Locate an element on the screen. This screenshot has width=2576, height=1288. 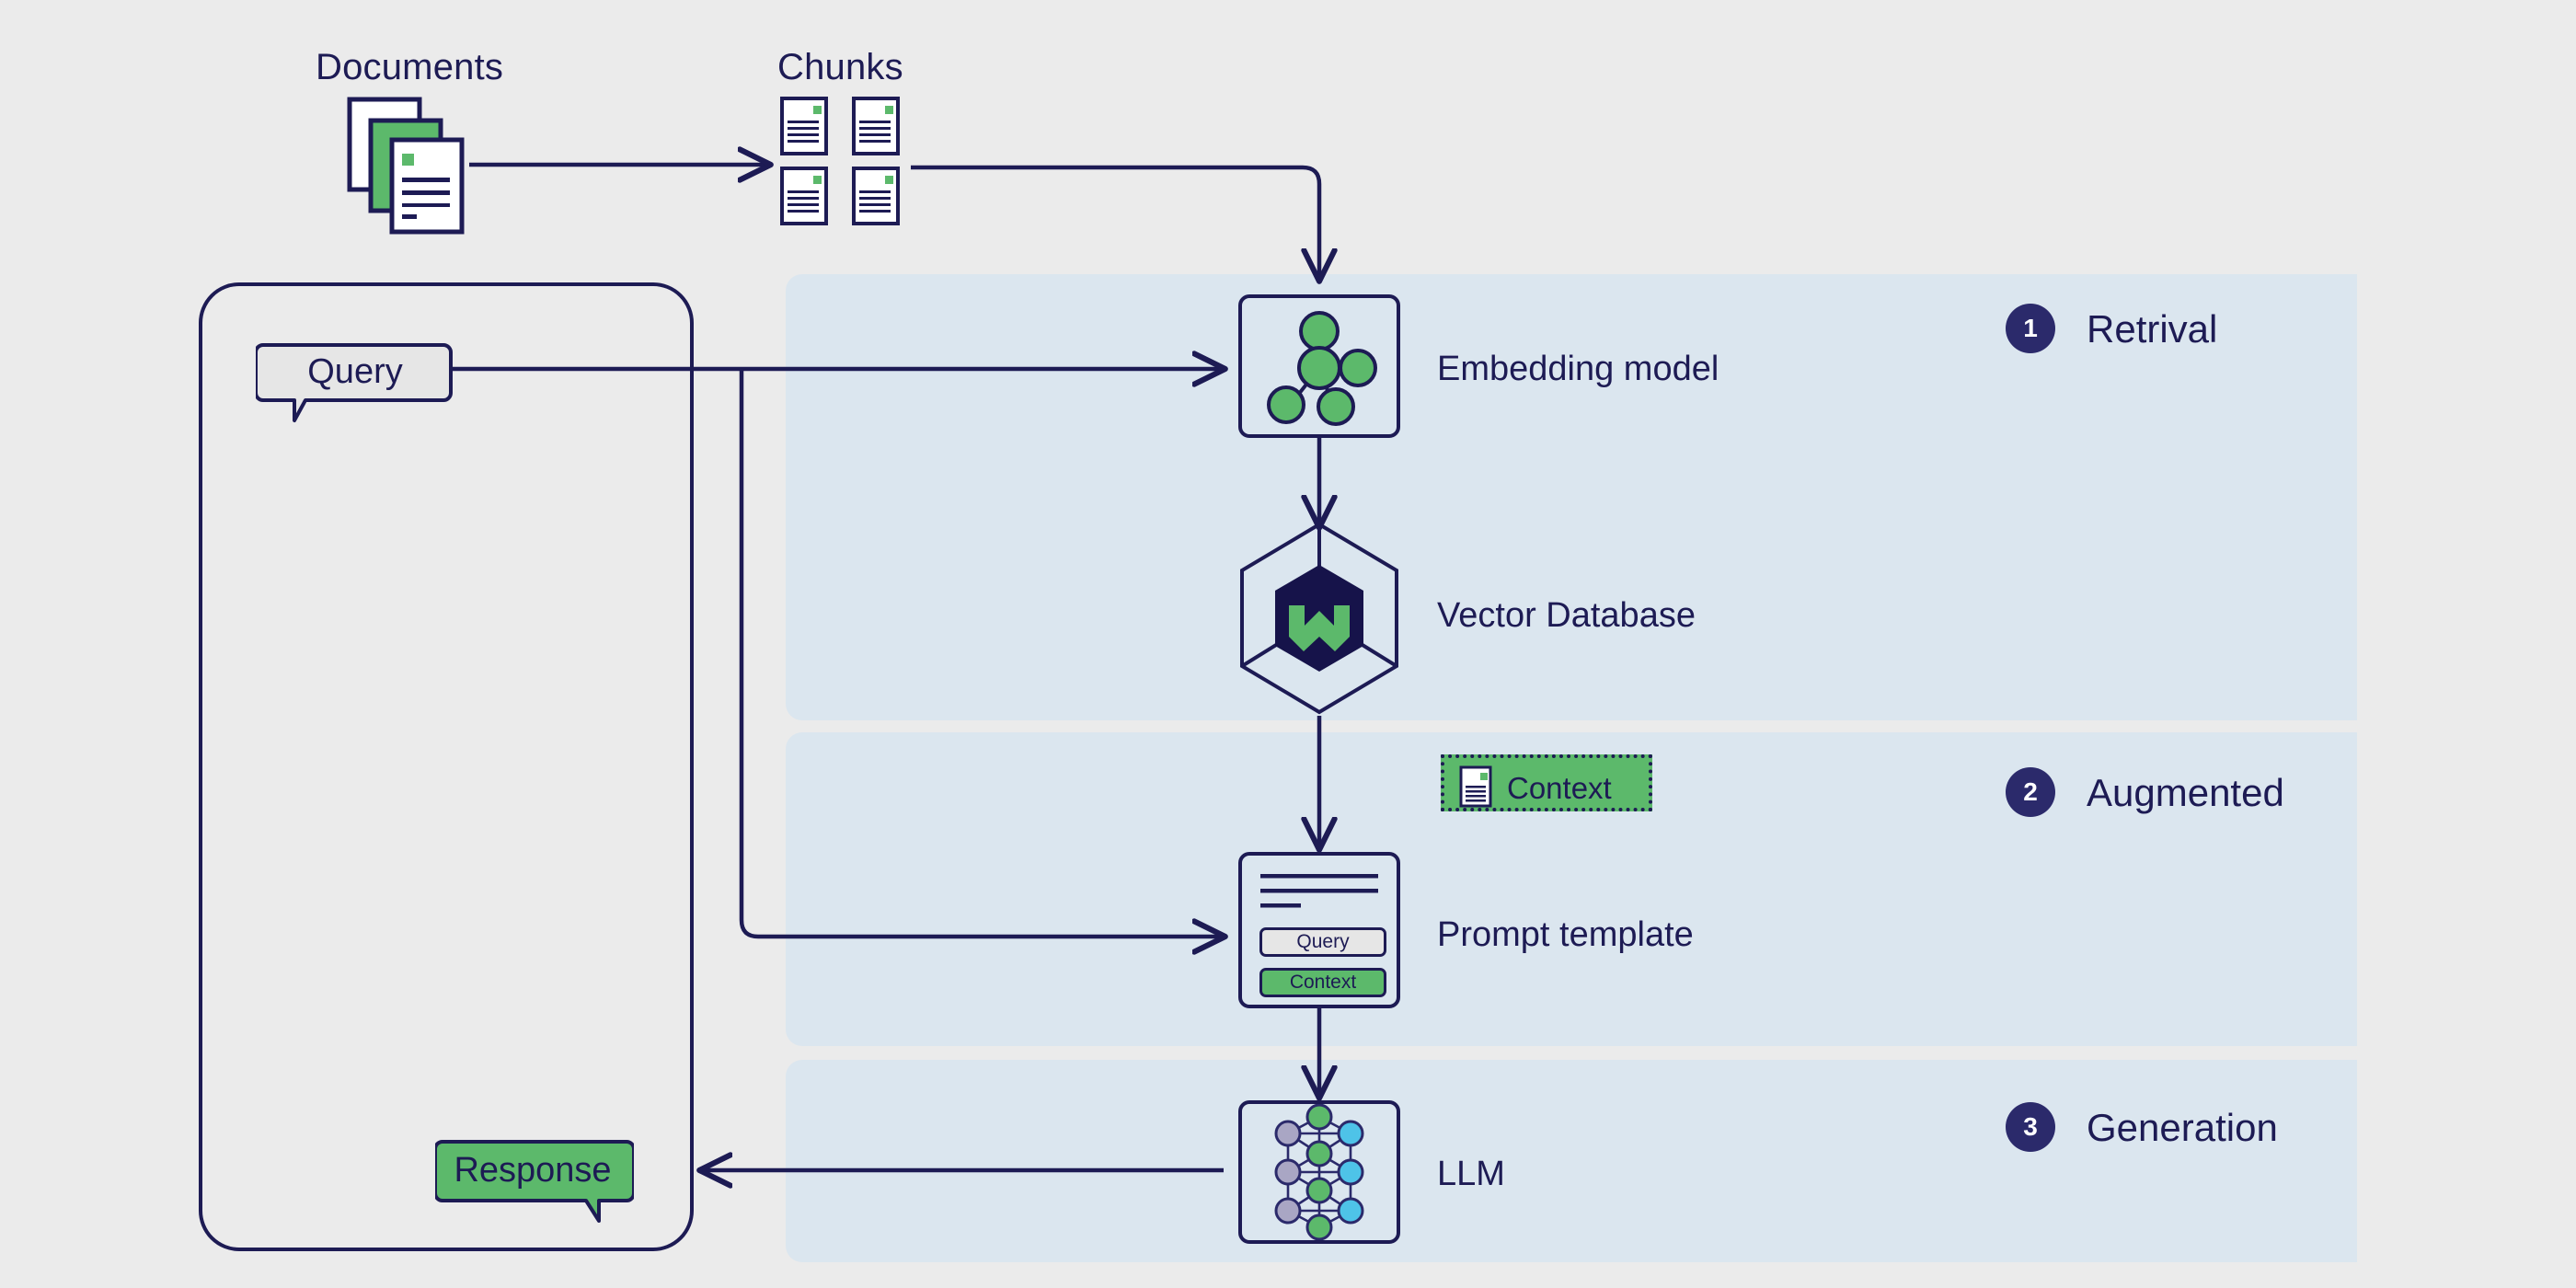
node-graph-icon is located at coordinates (1322, 368).